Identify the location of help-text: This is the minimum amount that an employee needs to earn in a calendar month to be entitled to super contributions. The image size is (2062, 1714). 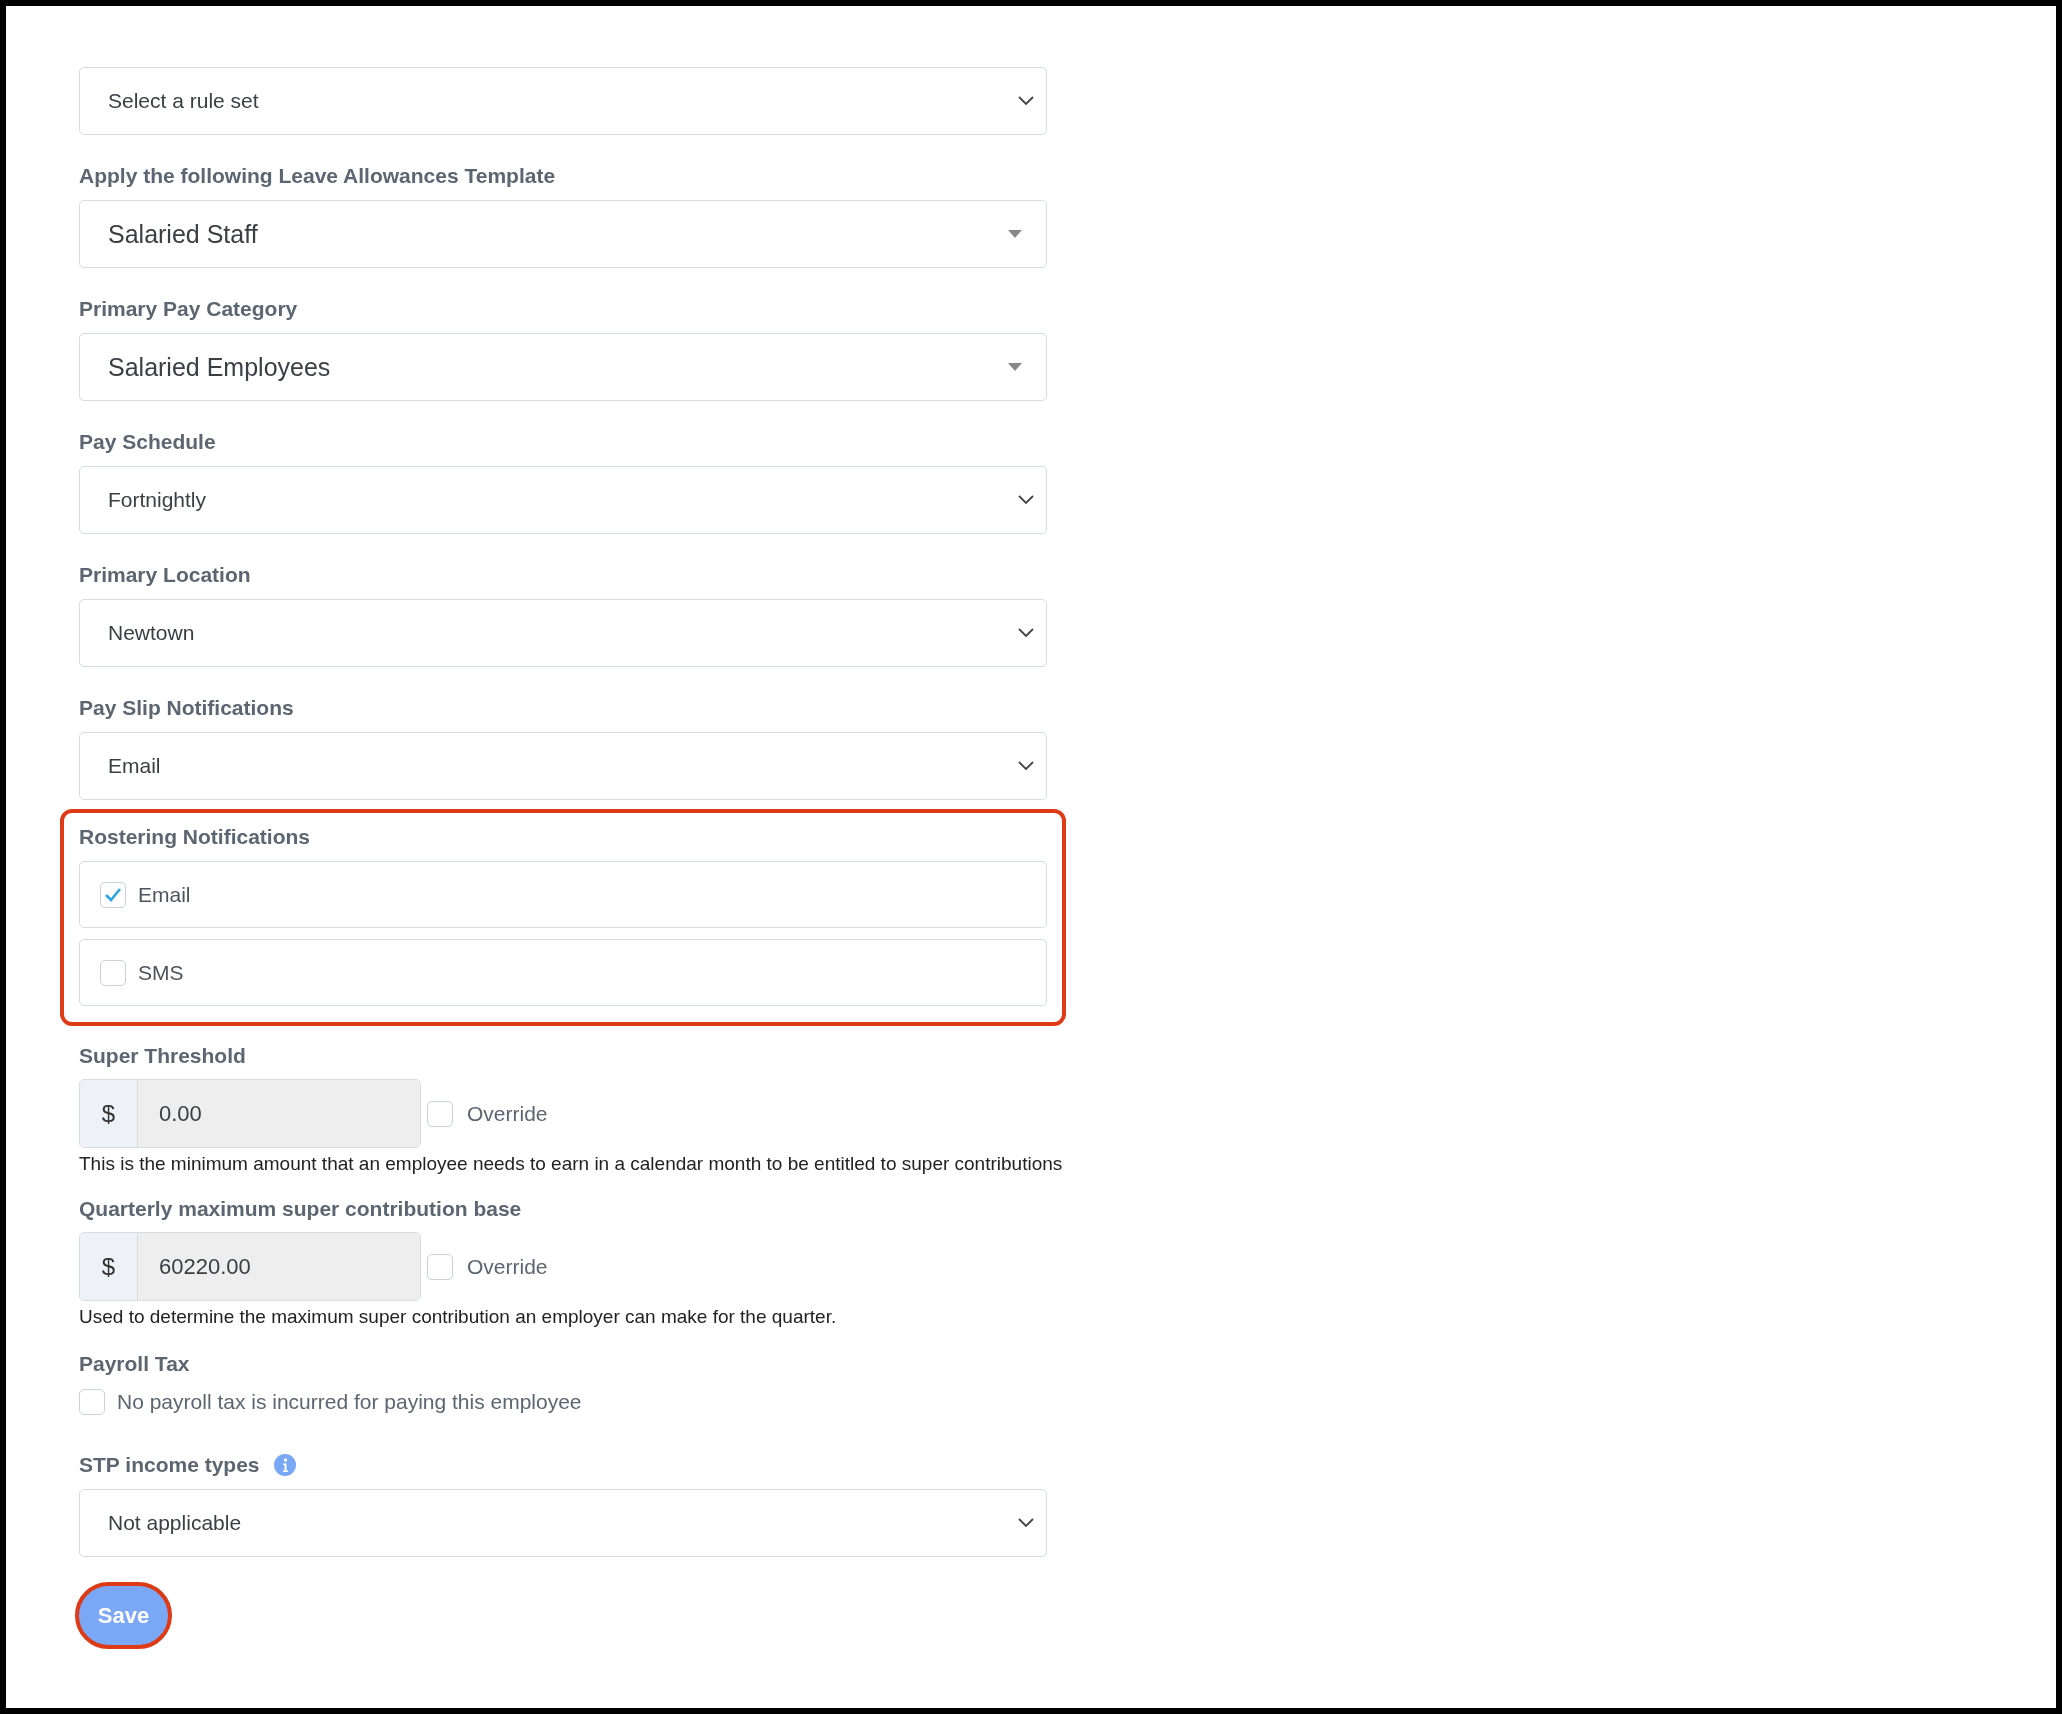
(571, 1164).